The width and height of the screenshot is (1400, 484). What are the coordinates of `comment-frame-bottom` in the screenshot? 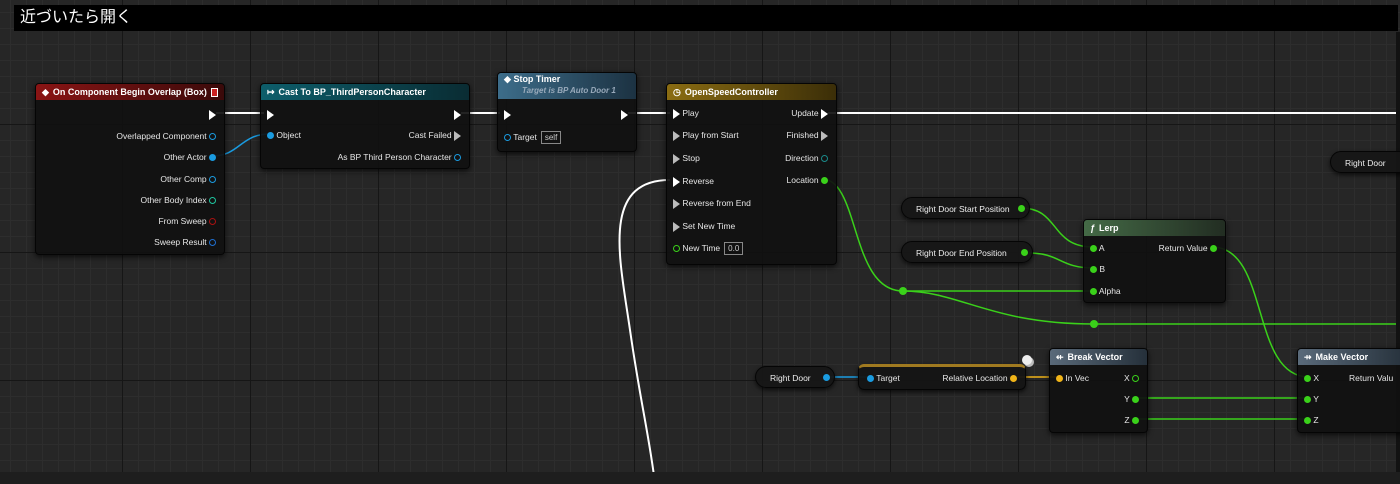 It's located at (700, 478).